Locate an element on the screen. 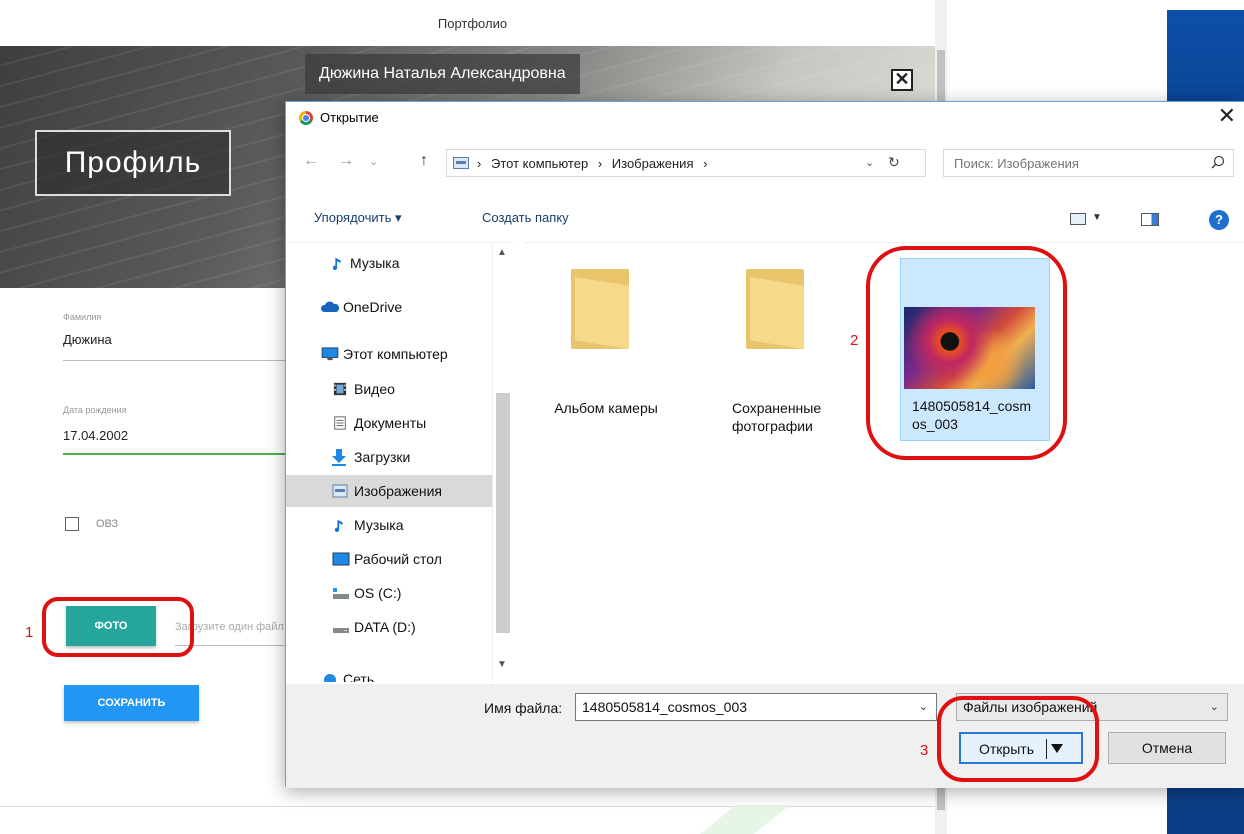 The height and width of the screenshot is (834, 1244). sidebar-item-label: Видео is located at coordinates (374, 389).